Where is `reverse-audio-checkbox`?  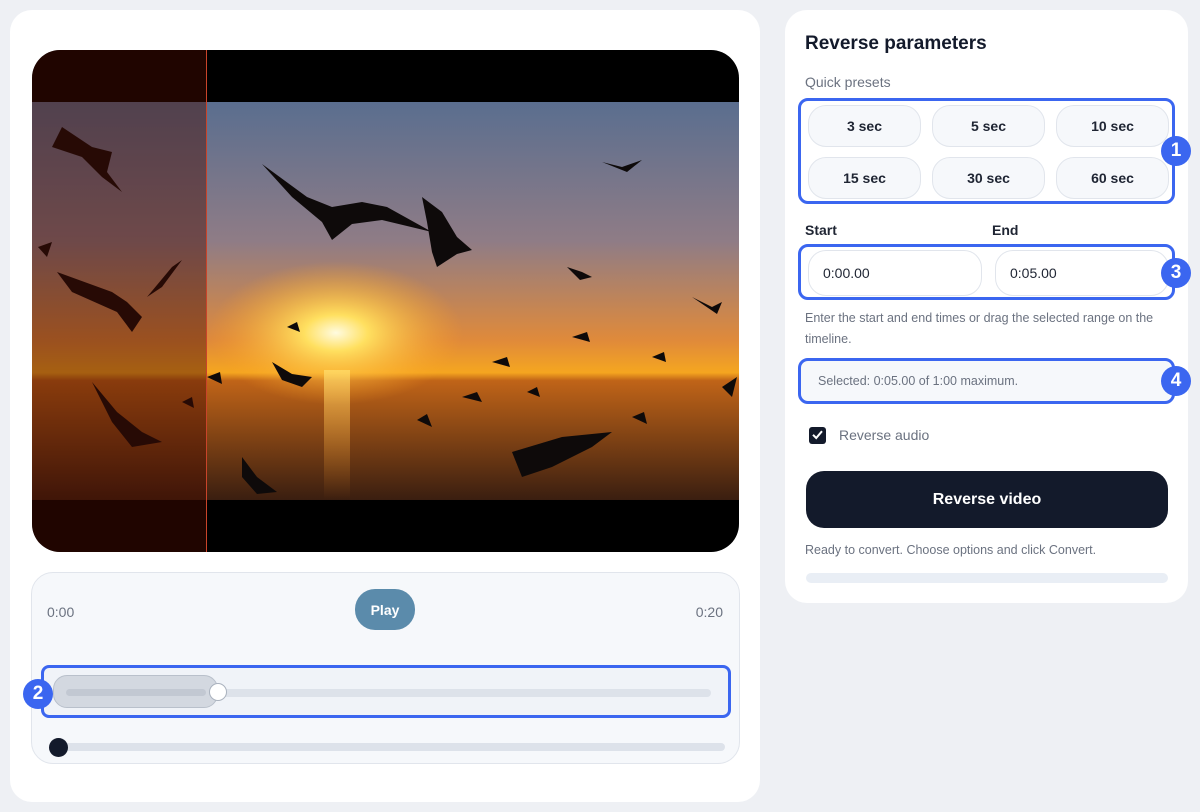
reverse-audio-checkbox is located at coordinates (817, 435).